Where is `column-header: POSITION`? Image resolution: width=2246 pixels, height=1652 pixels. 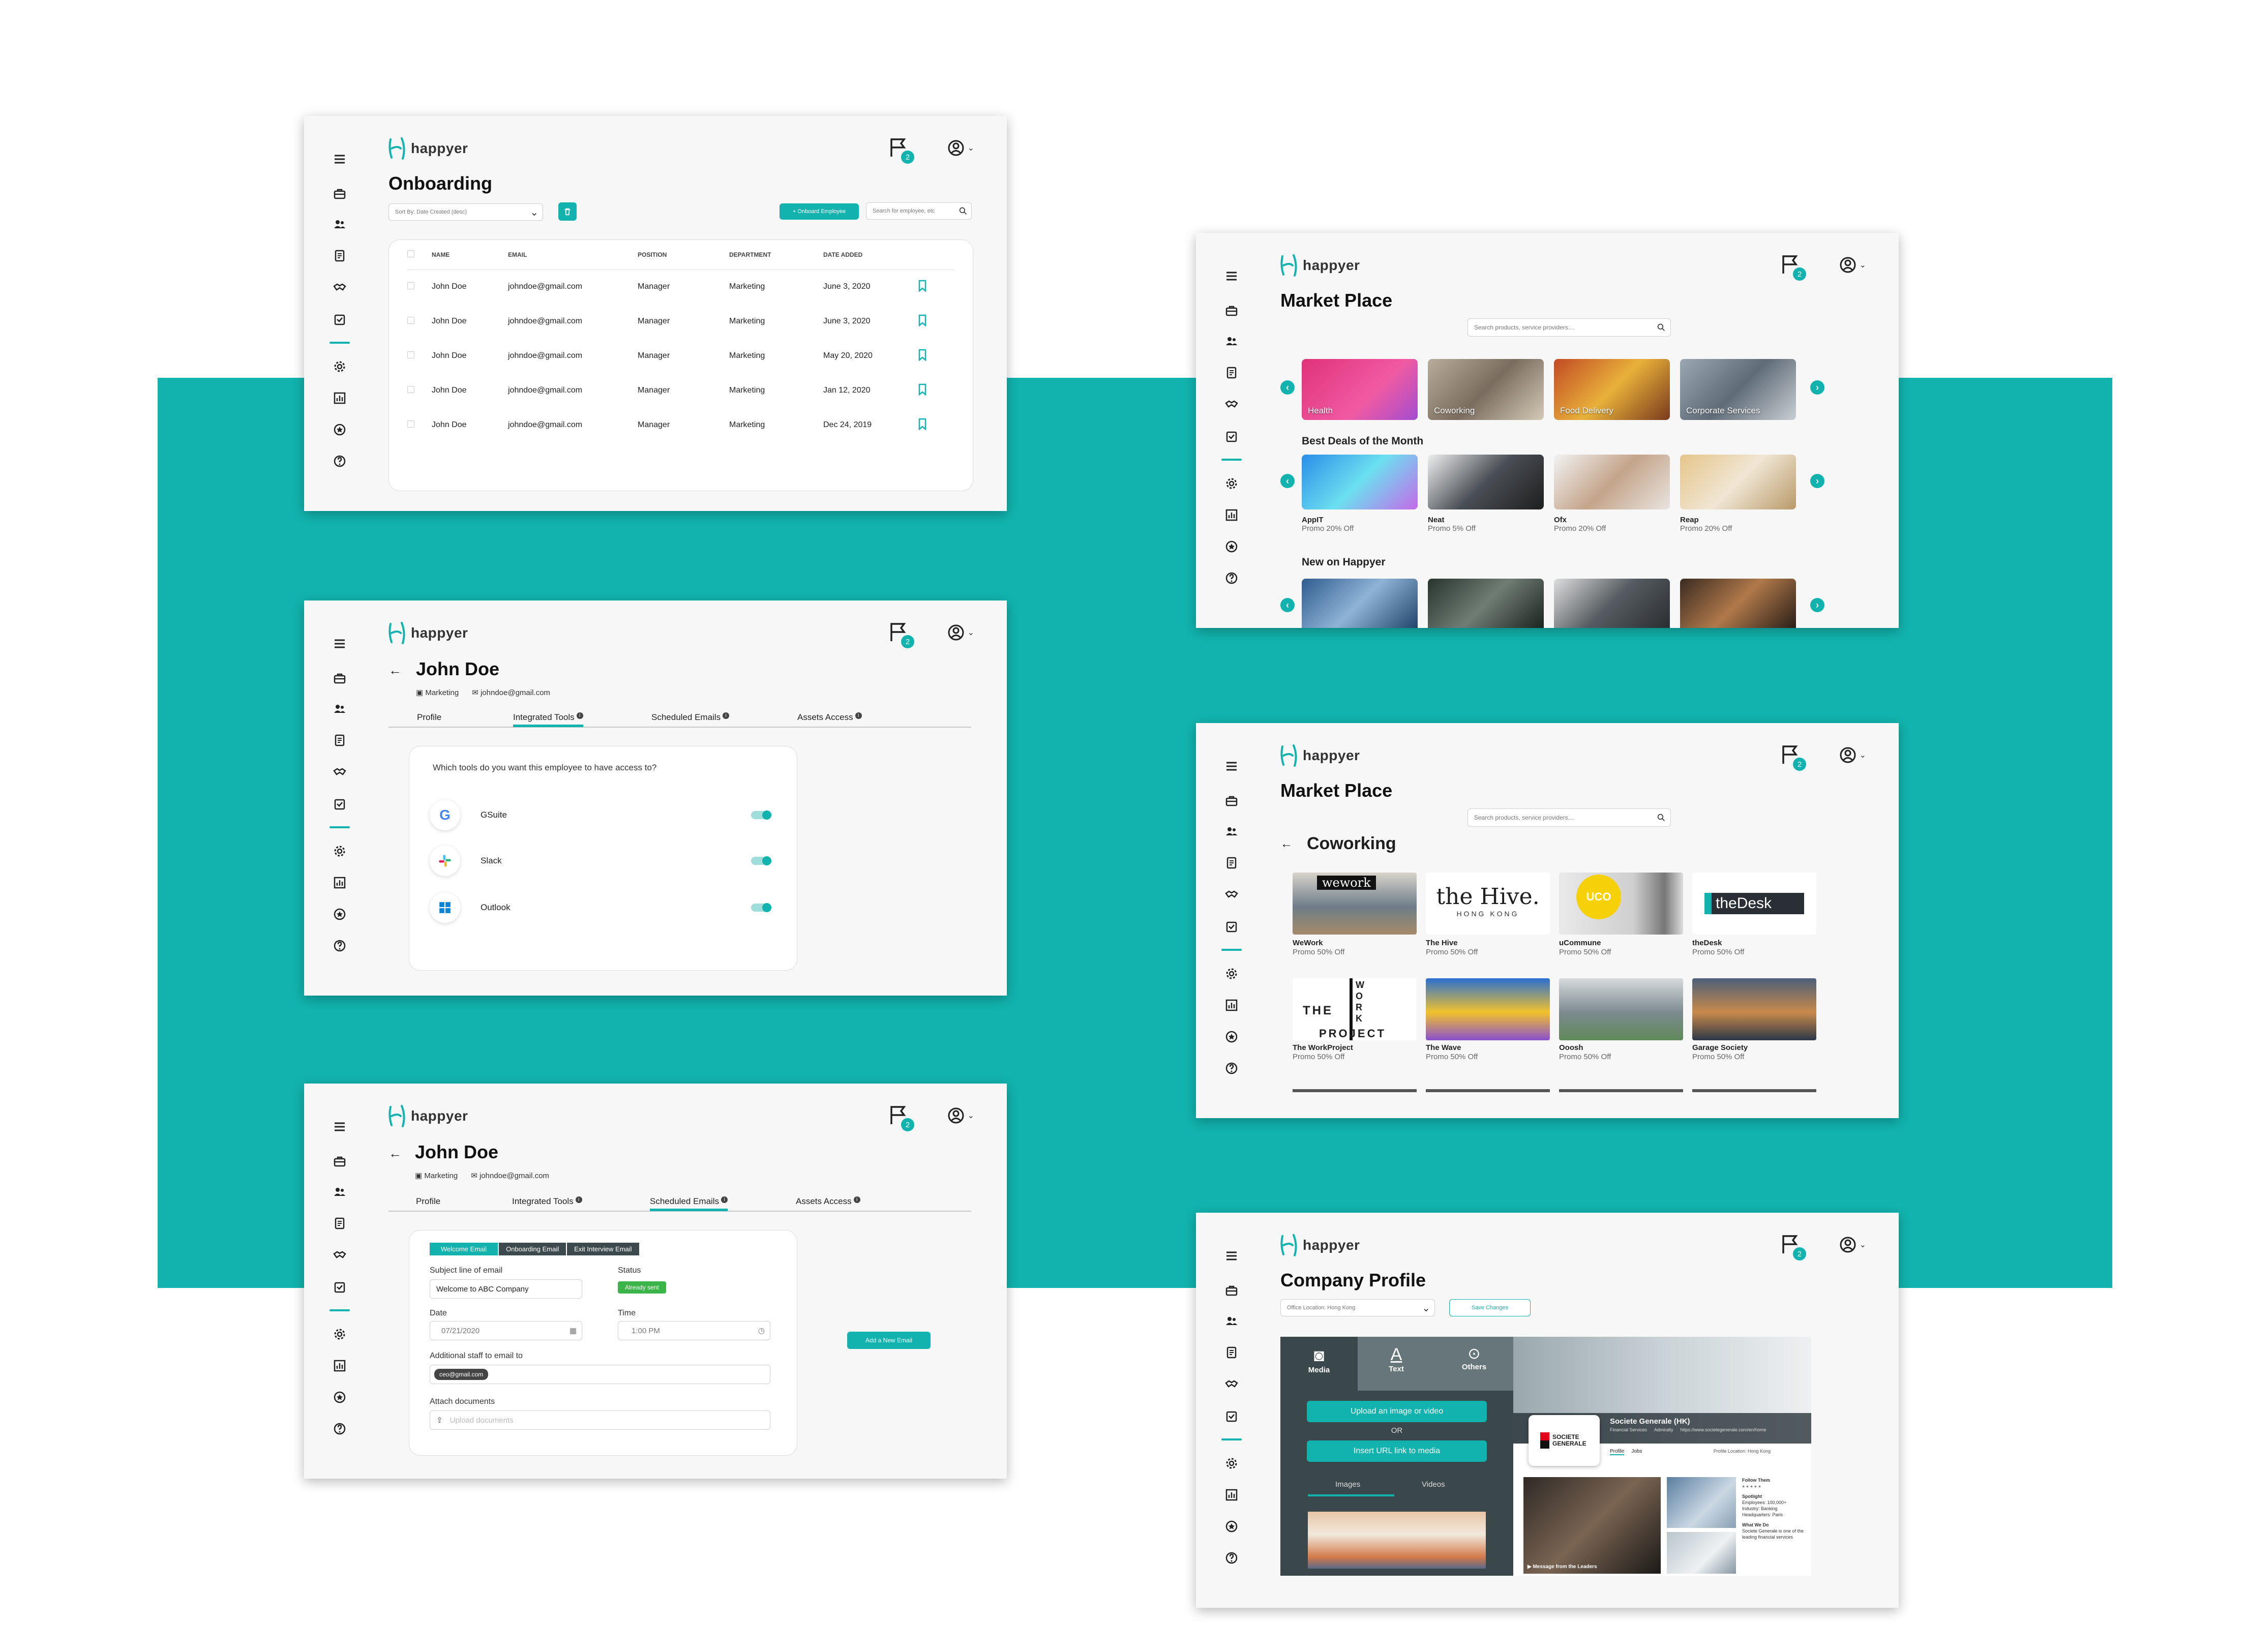
column-header: POSITION is located at coordinates (683, 255).